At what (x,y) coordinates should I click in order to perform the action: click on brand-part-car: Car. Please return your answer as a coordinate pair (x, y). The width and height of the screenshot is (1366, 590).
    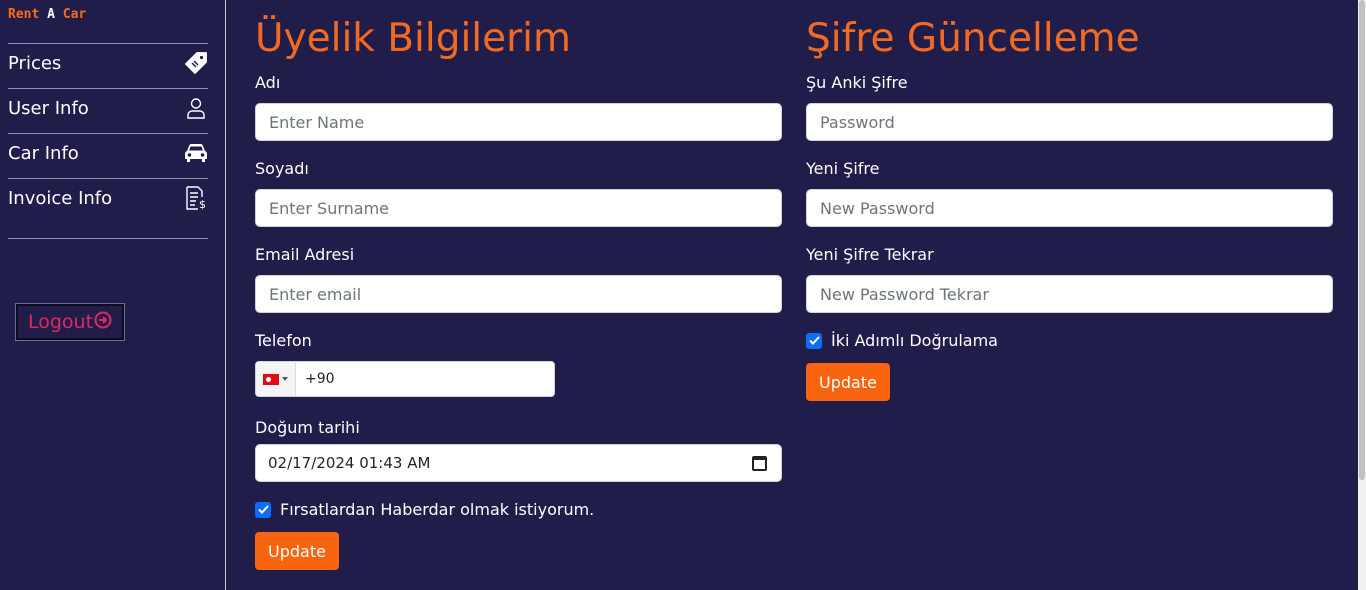
    Looking at the image, I should click on (74, 14).